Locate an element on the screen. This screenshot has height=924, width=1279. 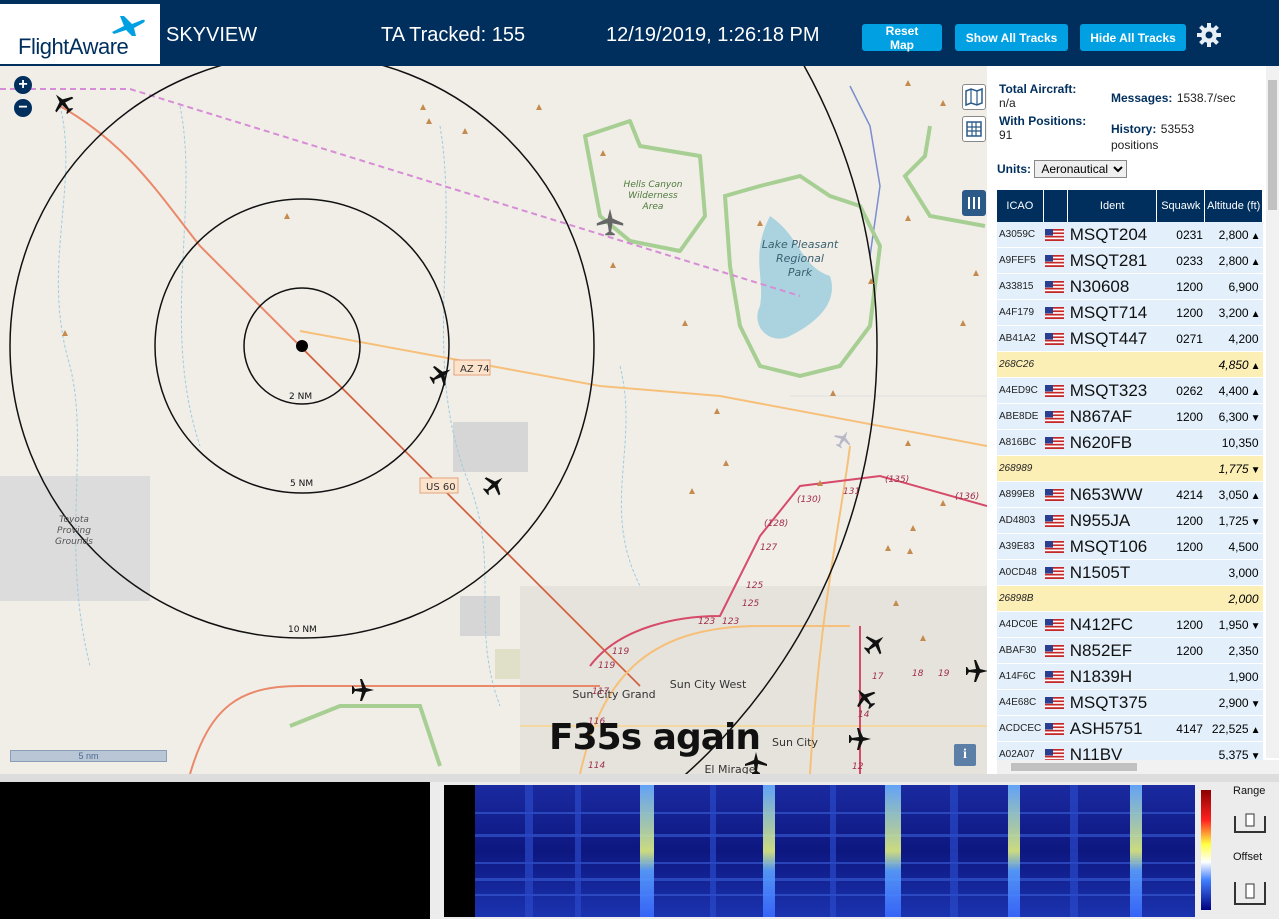
with-positions-value: 91 is located at coordinates (1006, 135).